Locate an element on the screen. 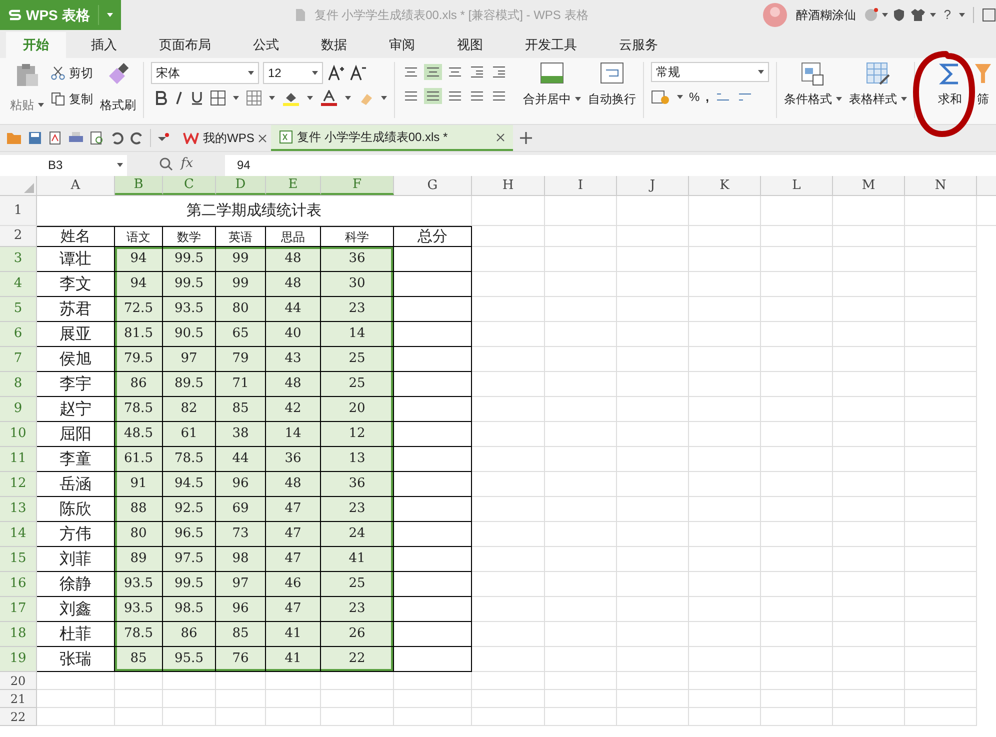 Image resolution: width=996 pixels, height=737 pixels. filter-button: 筛 is located at coordinates (983, 99).